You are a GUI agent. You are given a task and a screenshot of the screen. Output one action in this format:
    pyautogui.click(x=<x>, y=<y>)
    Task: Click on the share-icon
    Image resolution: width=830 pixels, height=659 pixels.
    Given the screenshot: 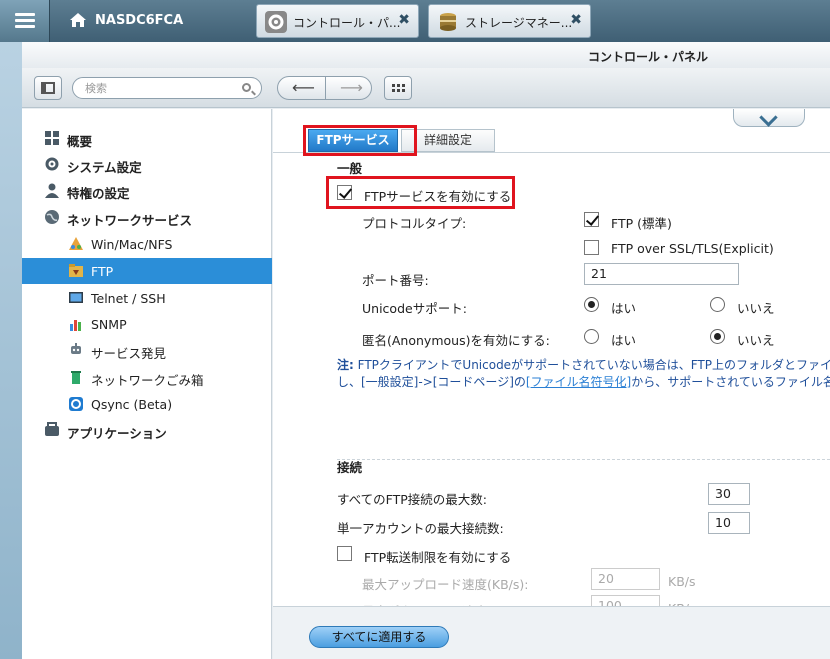 What is the action you would take?
    pyautogui.click(x=76, y=243)
    